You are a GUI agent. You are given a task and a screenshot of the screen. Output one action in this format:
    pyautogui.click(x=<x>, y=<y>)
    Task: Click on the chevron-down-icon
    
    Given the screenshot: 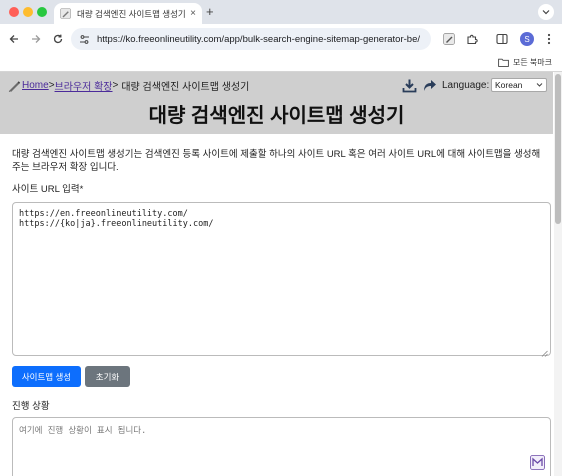 What is the action you would take?
    pyautogui.click(x=539, y=87)
    